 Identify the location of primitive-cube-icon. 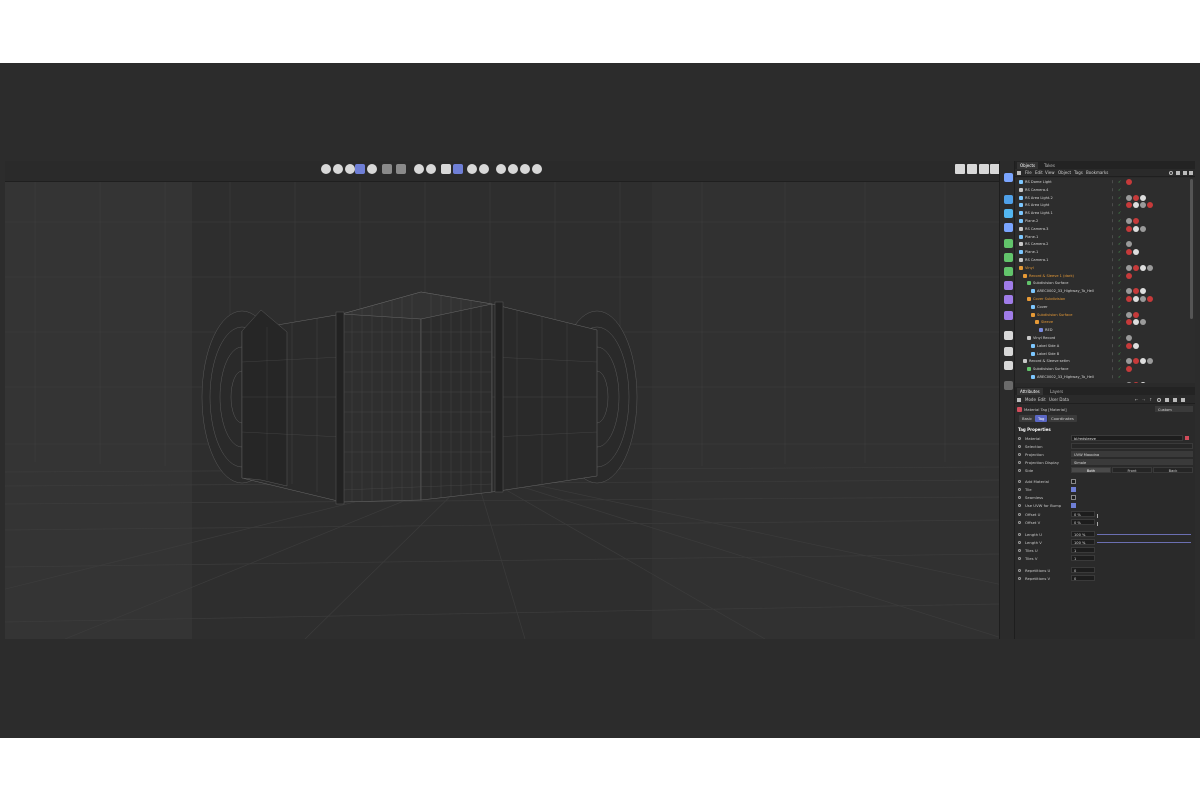
(1008, 213).